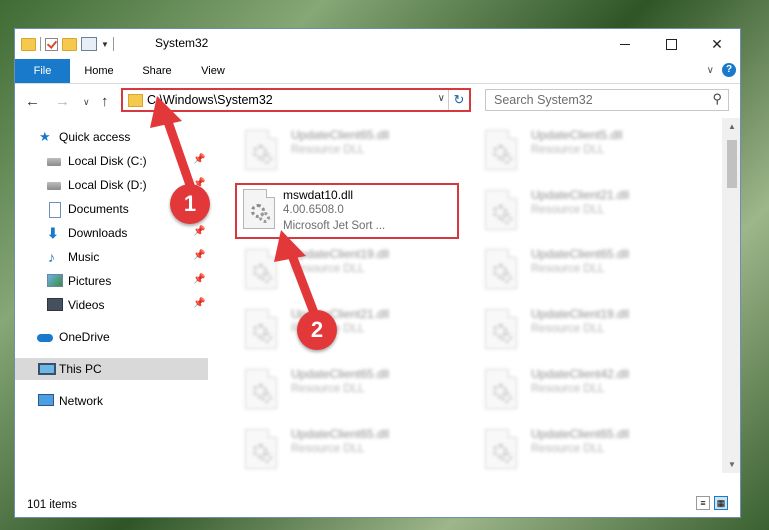 The width and height of the screenshot is (769, 530). What do you see at coordinates (111, 257) in the screenshot?
I see `nav-item-music: ♪ Music 📌` at bounding box center [111, 257].